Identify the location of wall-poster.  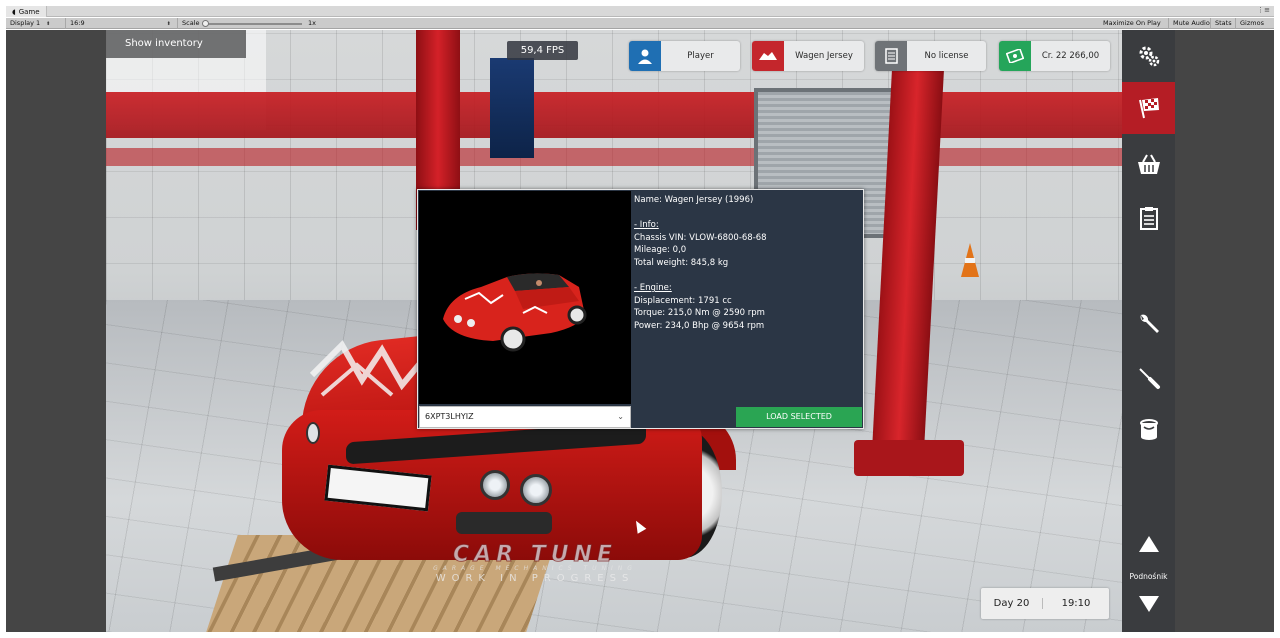
(512, 108).